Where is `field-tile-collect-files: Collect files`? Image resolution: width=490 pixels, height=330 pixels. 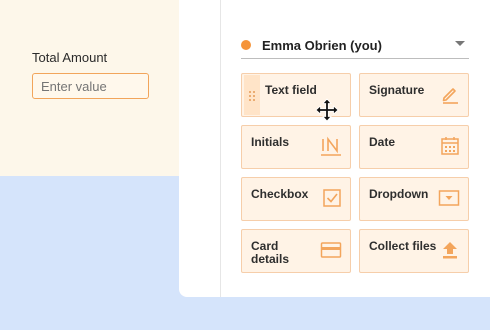 field-tile-collect-files: Collect files is located at coordinates (414, 251).